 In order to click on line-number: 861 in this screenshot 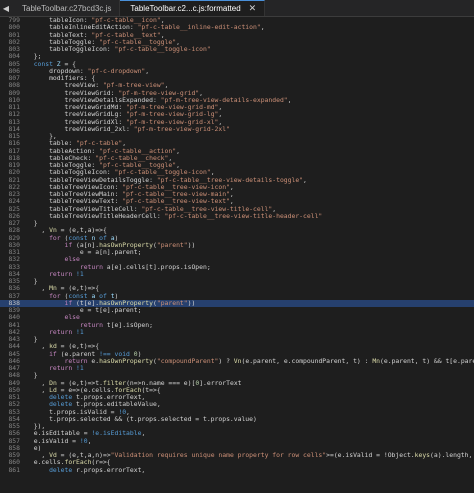, I will do `click(10, 470)`.